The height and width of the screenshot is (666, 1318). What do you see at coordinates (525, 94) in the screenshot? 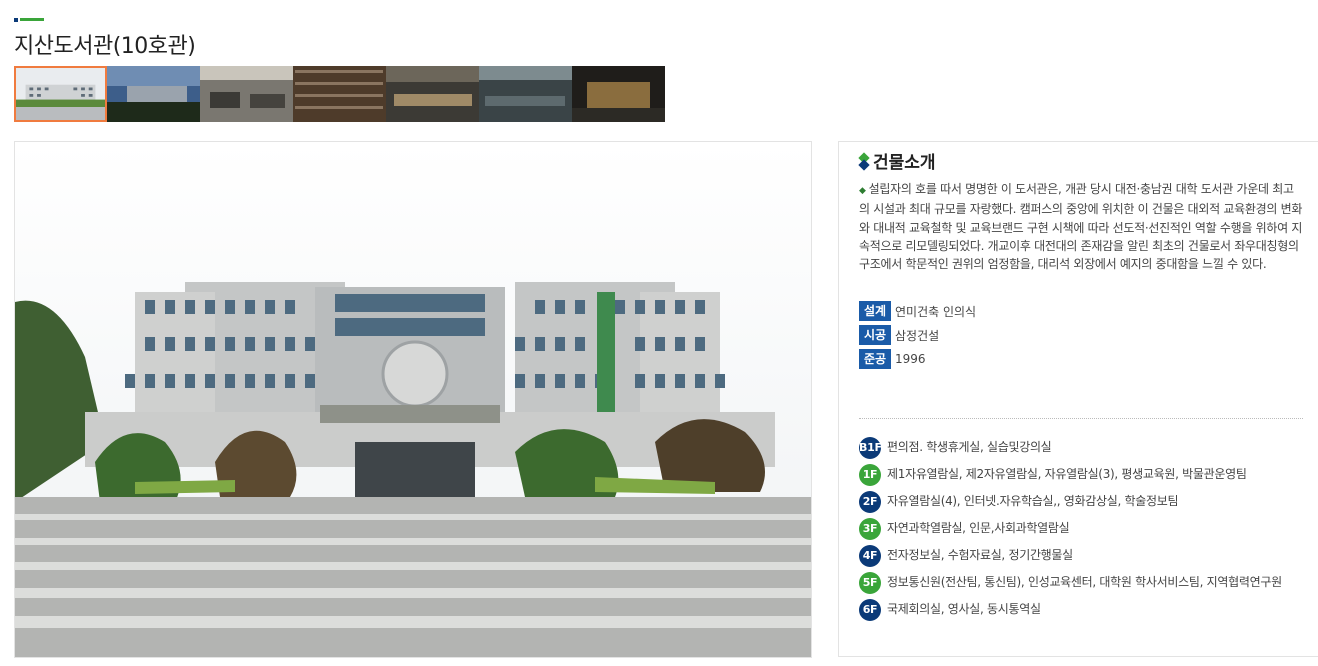
I see `thumbnail-library-hall` at bounding box center [525, 94].